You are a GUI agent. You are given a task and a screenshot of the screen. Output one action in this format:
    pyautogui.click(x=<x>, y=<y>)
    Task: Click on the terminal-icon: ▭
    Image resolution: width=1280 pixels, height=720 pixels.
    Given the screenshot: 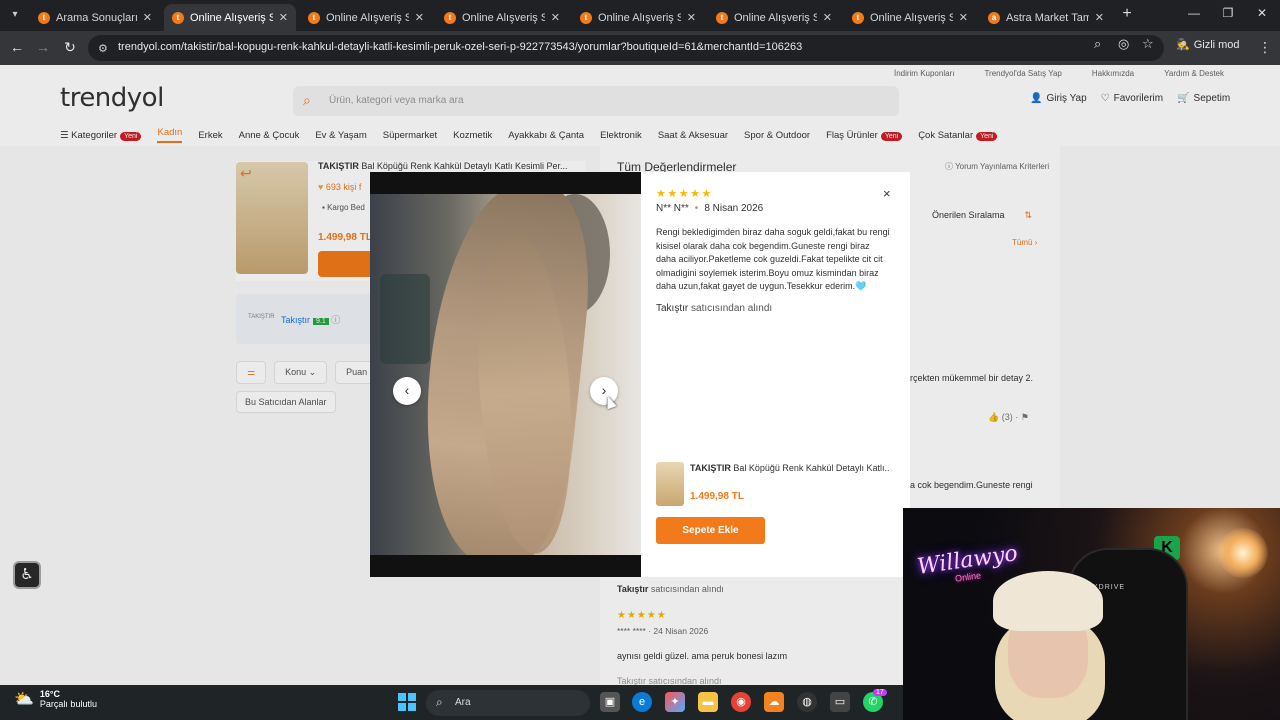 What is the action you would take?
    pyautogui.click(x=840, y=702)
    